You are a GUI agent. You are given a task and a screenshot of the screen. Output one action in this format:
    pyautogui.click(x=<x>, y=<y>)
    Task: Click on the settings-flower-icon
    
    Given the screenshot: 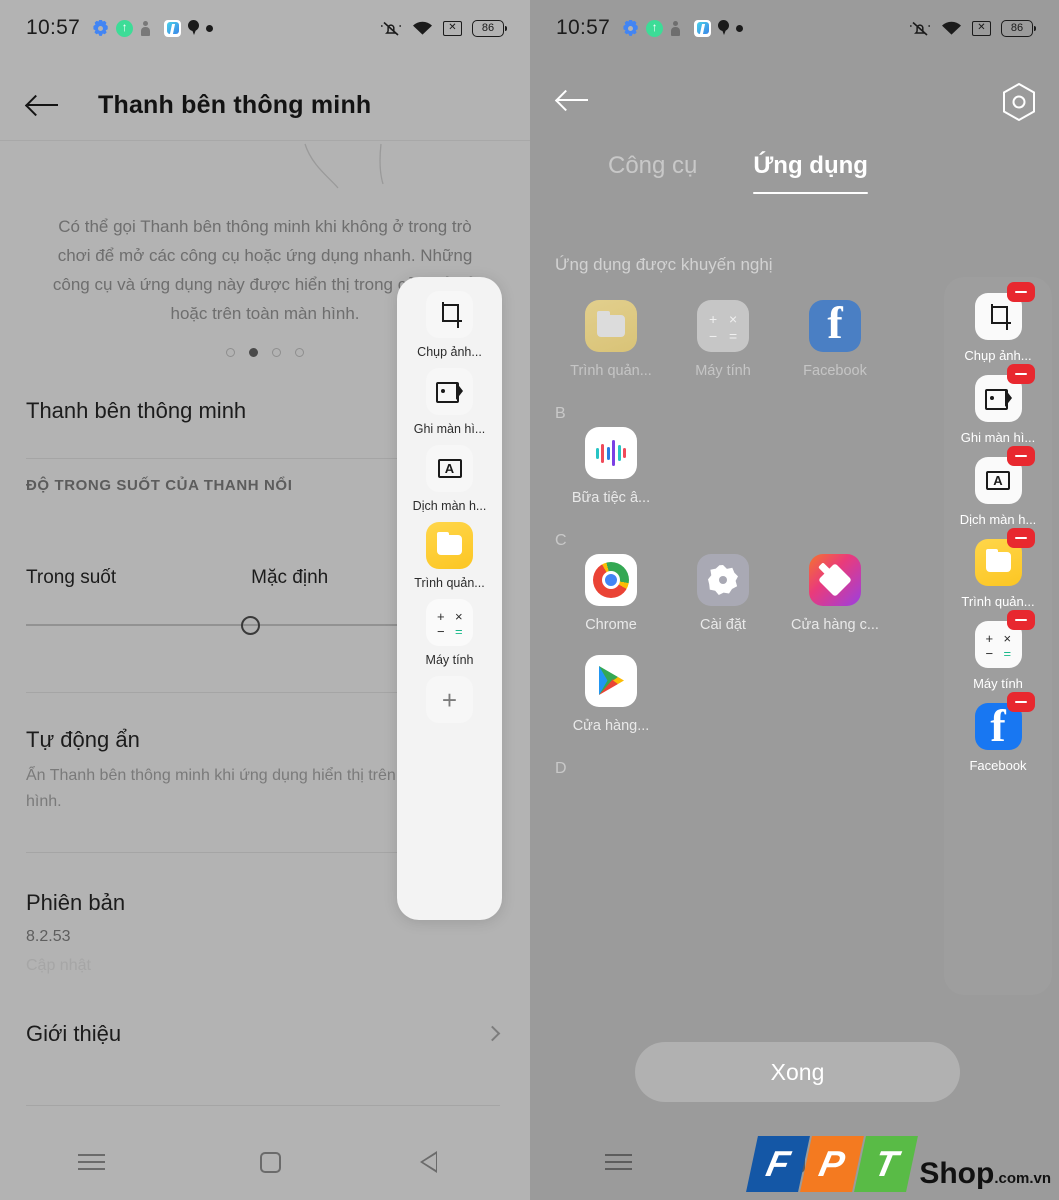 What is the action you would take?
    pyautogui.click(x=723, y=580)
    